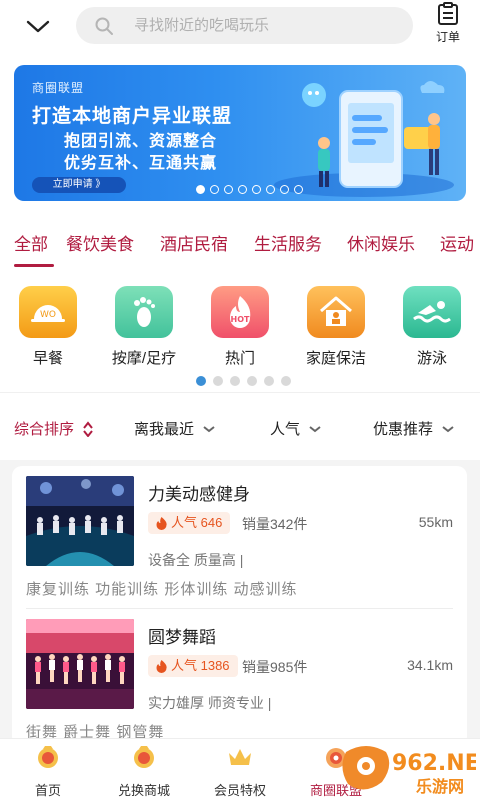  Describe the element at coordinates (31, 242) in the screenshot. I see `tab-all: 全部` at that location.